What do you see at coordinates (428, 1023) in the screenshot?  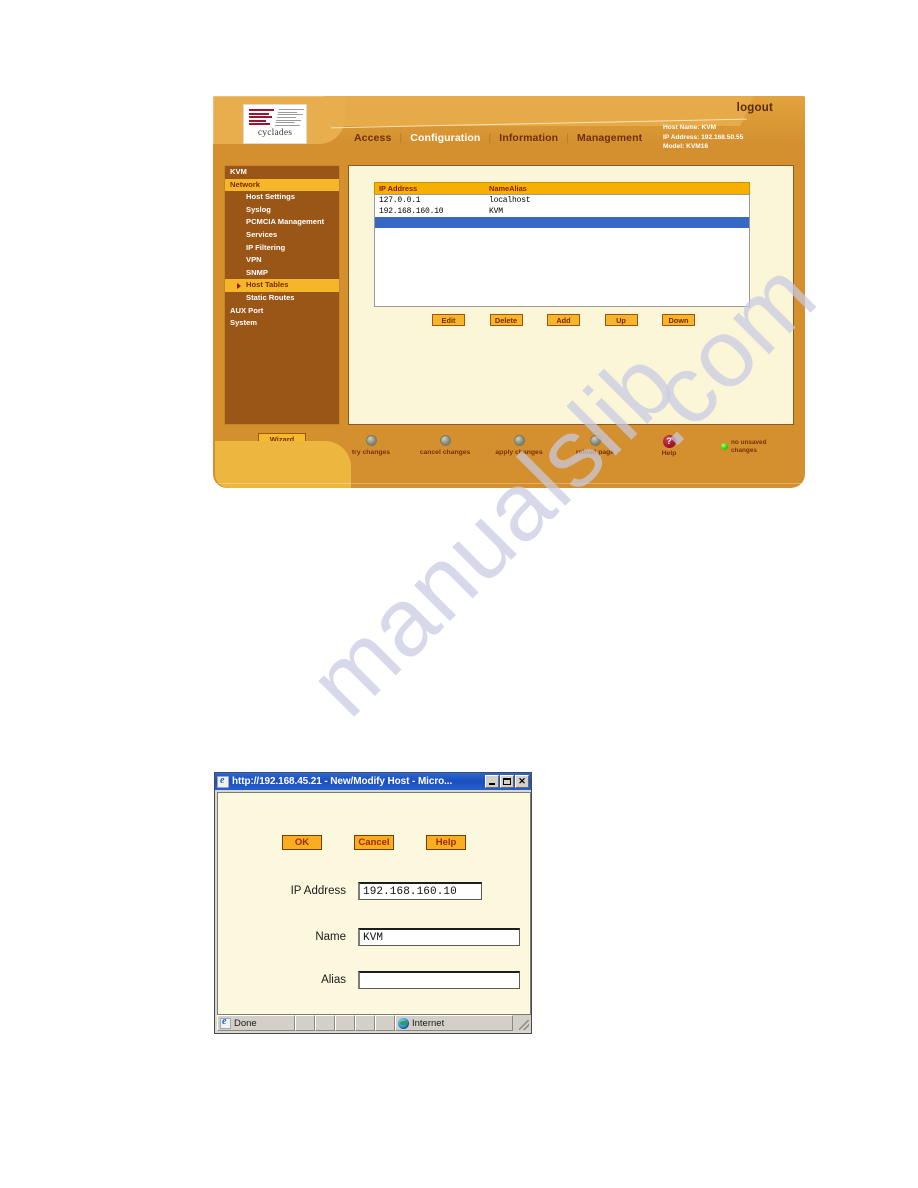 I see `status-zone-label: Internet` at bounding box center [428, 1023].